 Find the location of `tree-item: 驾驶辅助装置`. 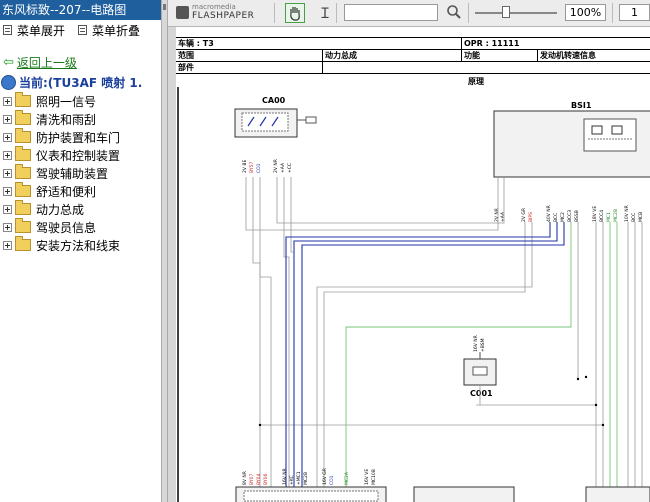

tree-item: 驾驶辅助装置 is located at coordinates (80, 173).